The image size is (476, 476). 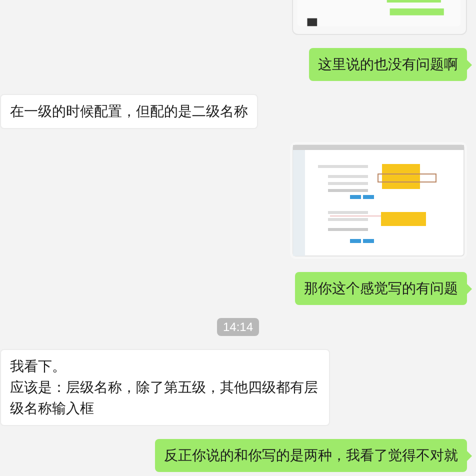 What do you see at coordinates (378, 200) in the screenshot?
I see `chat-screenshot-drawing` at bounding box center [378, 200].